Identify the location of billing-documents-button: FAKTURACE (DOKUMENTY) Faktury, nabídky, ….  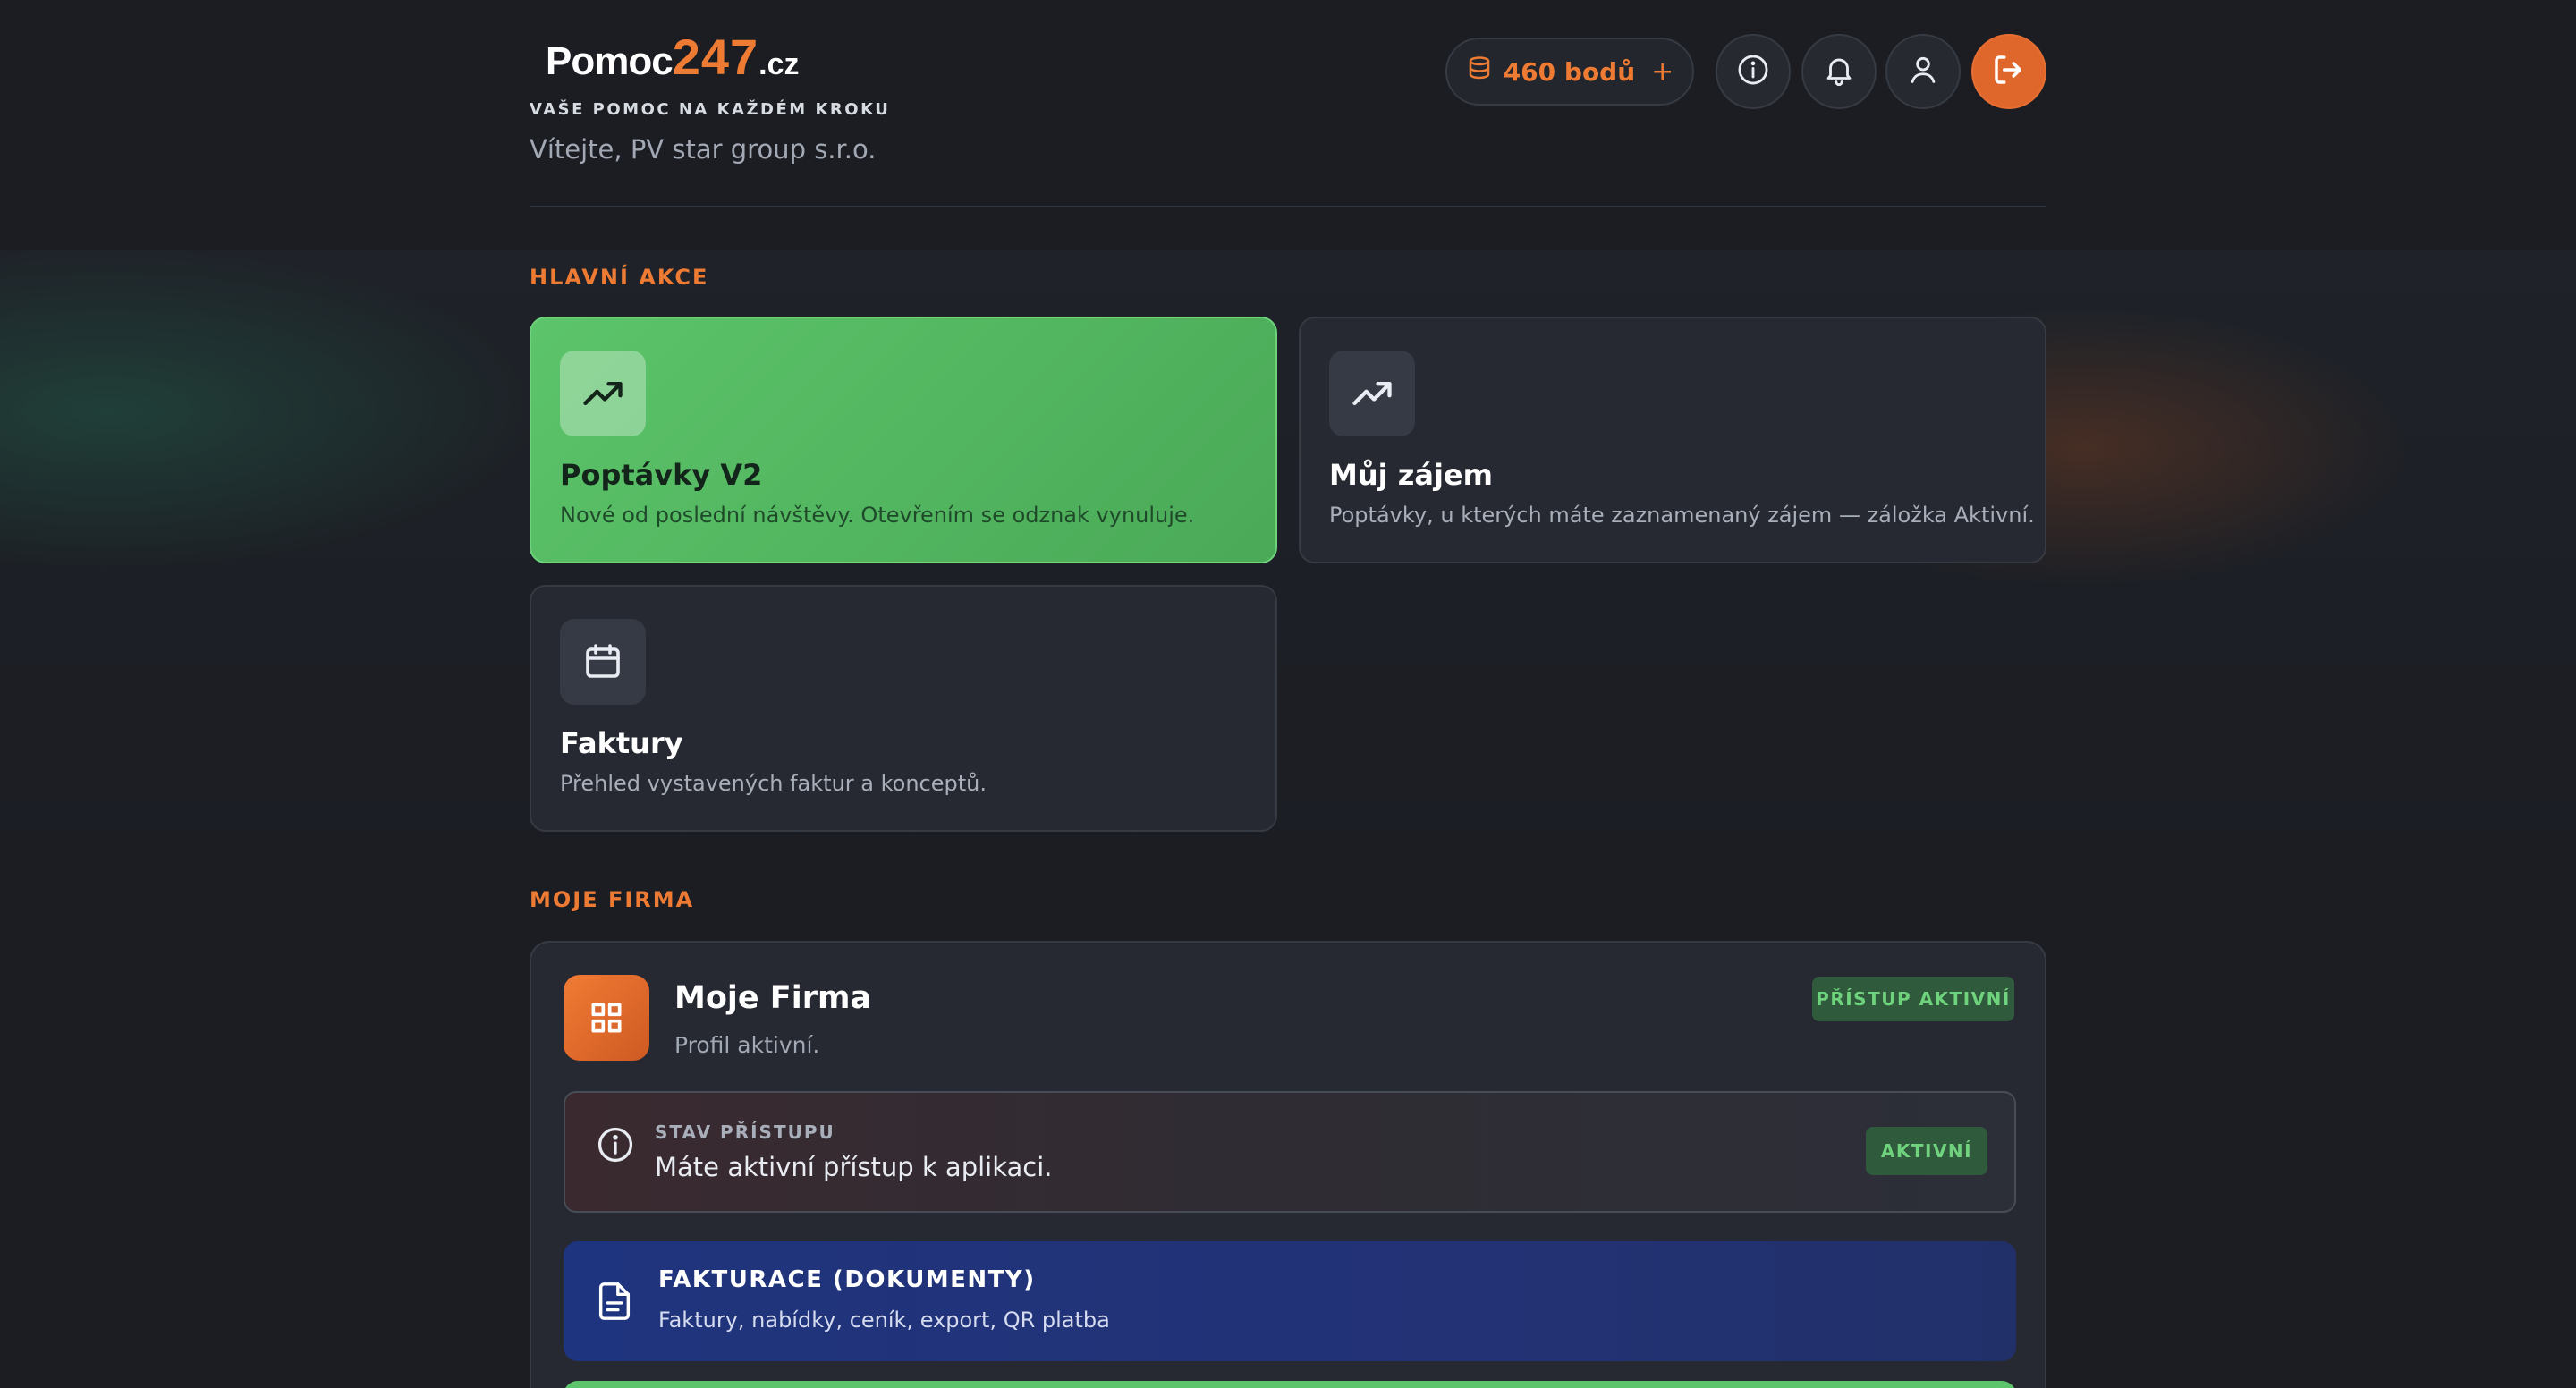
(1290, 1301).